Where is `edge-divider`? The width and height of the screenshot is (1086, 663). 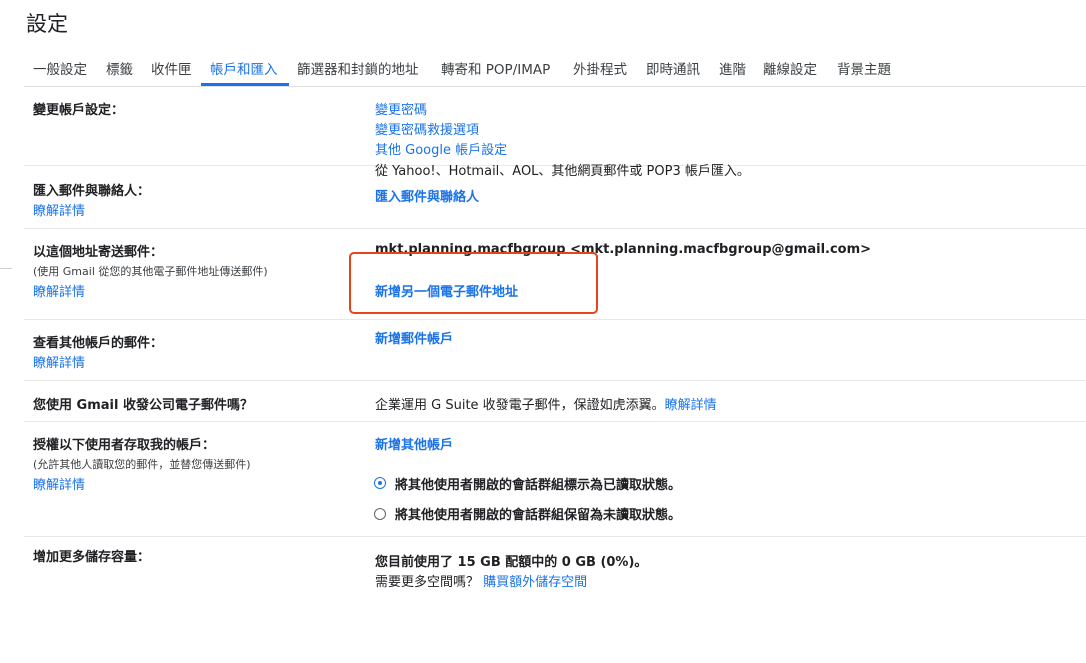 edge-divider is located at coordinates (6, 268).